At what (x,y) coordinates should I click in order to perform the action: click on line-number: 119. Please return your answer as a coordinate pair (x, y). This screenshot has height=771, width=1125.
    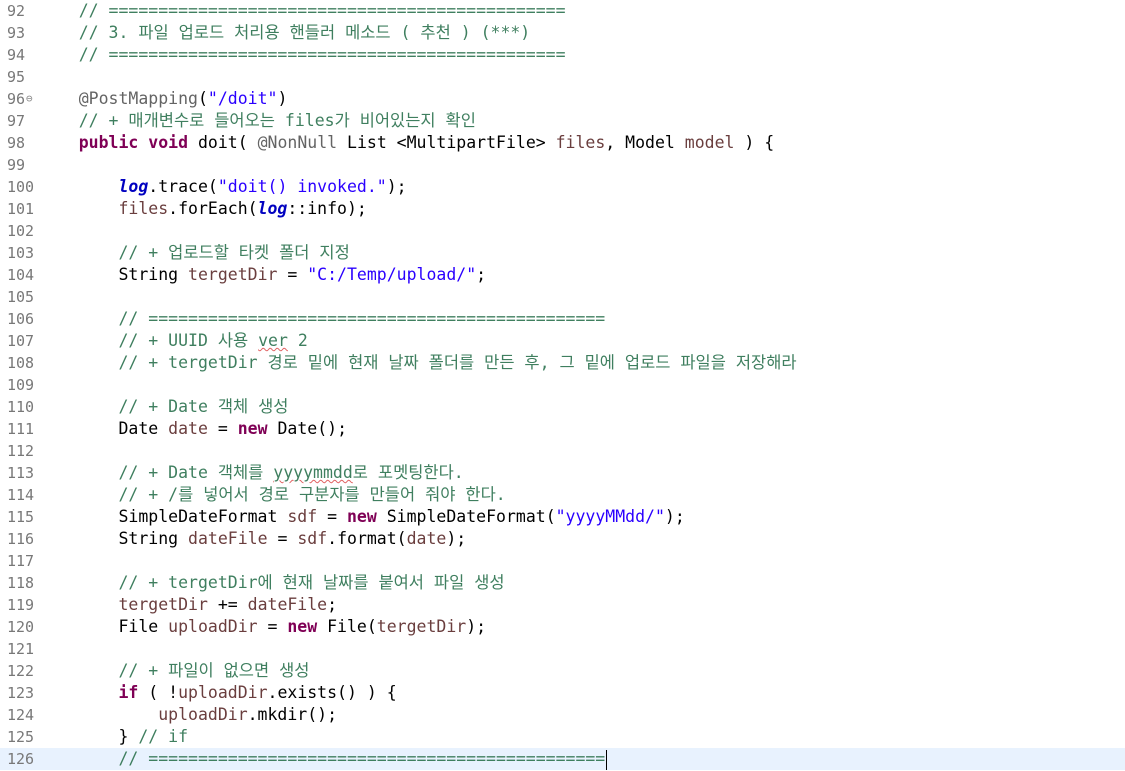
    Looking at the image, I should click on (21, 605).